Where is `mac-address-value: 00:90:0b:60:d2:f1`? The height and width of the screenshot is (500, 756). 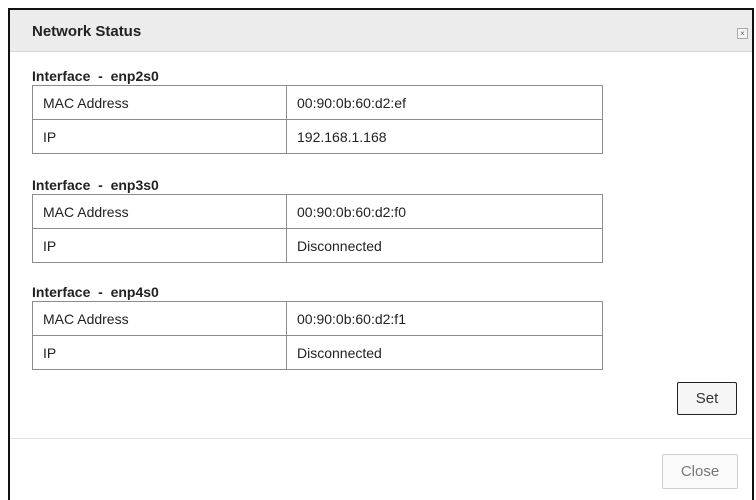 mac-address-value: 00:90:0b:60:d2:f1 is located at coordinates (444, 318).